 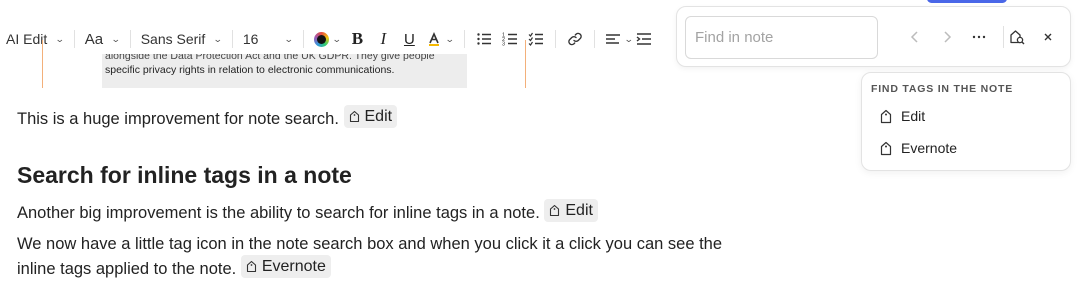 What do you see at coordinates (913, 116) in the screenshot?
I see `tag-option-label: Edit` at bounding box center [913, 116].